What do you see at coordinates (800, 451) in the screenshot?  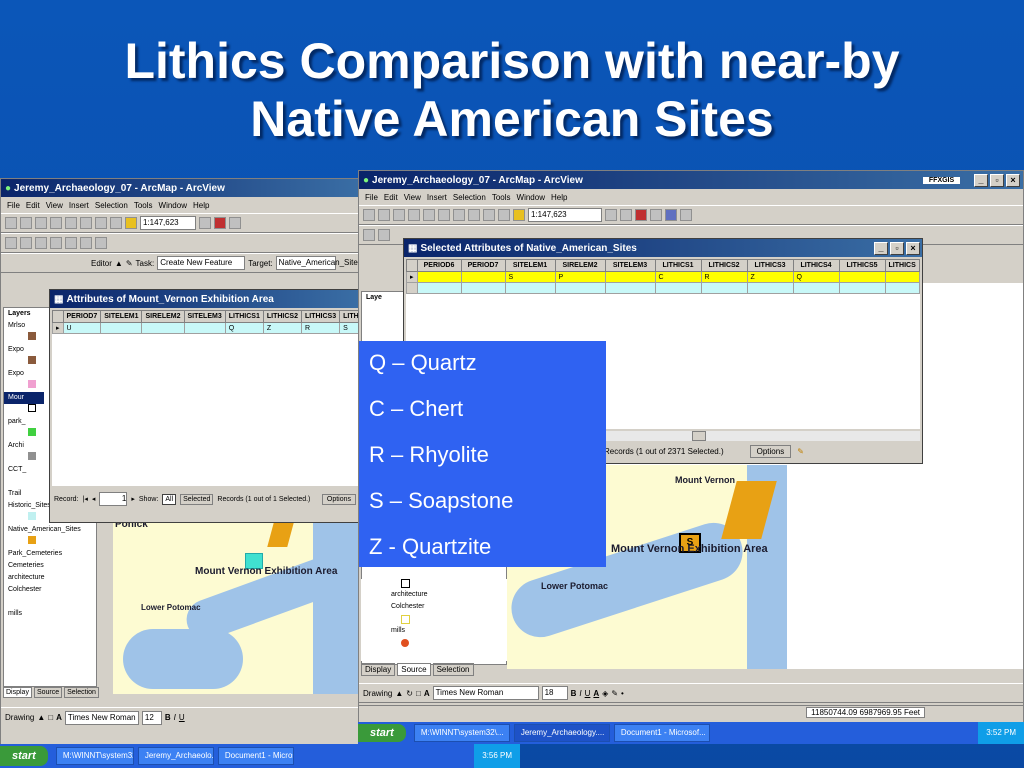 I see `pencil-icon: ✎` at bounding box center [800, 451].